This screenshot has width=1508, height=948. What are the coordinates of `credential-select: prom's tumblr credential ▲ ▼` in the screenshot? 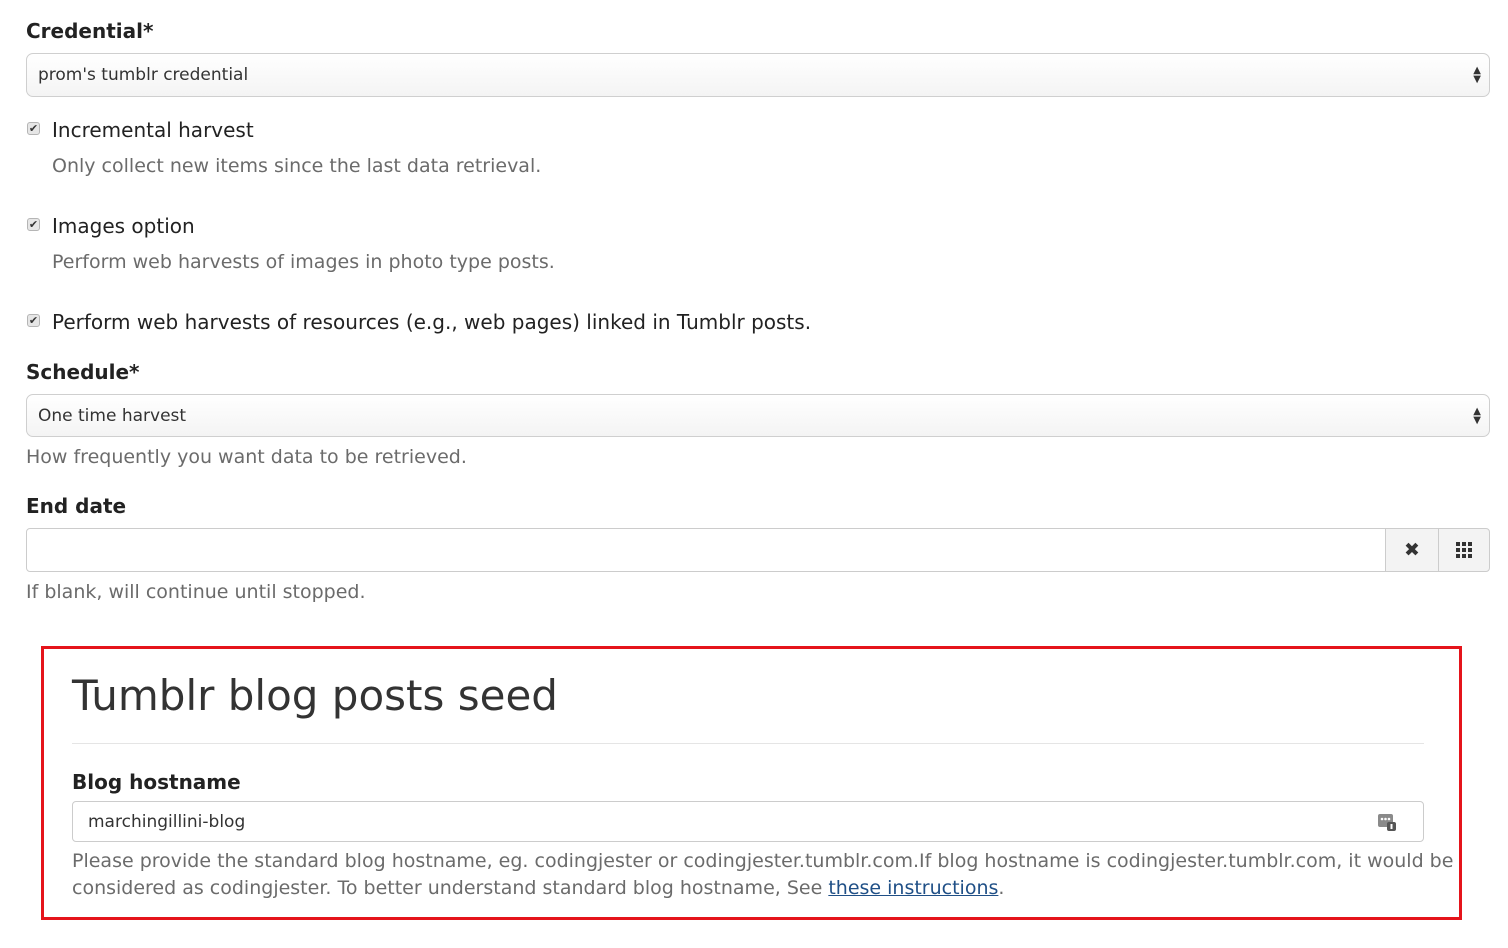 It's located at (758, 75).